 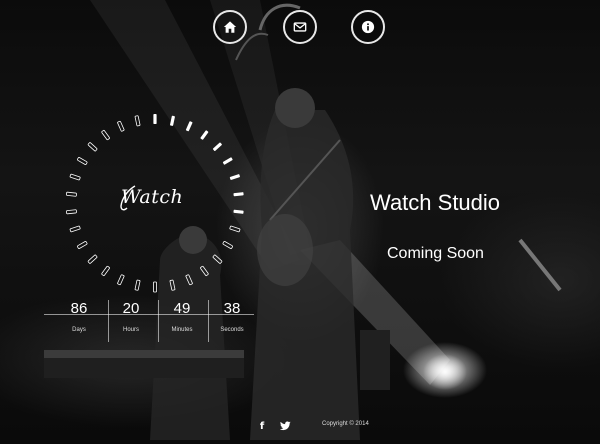 I want to click on facebook-link: f, so click(x=262, y=426).